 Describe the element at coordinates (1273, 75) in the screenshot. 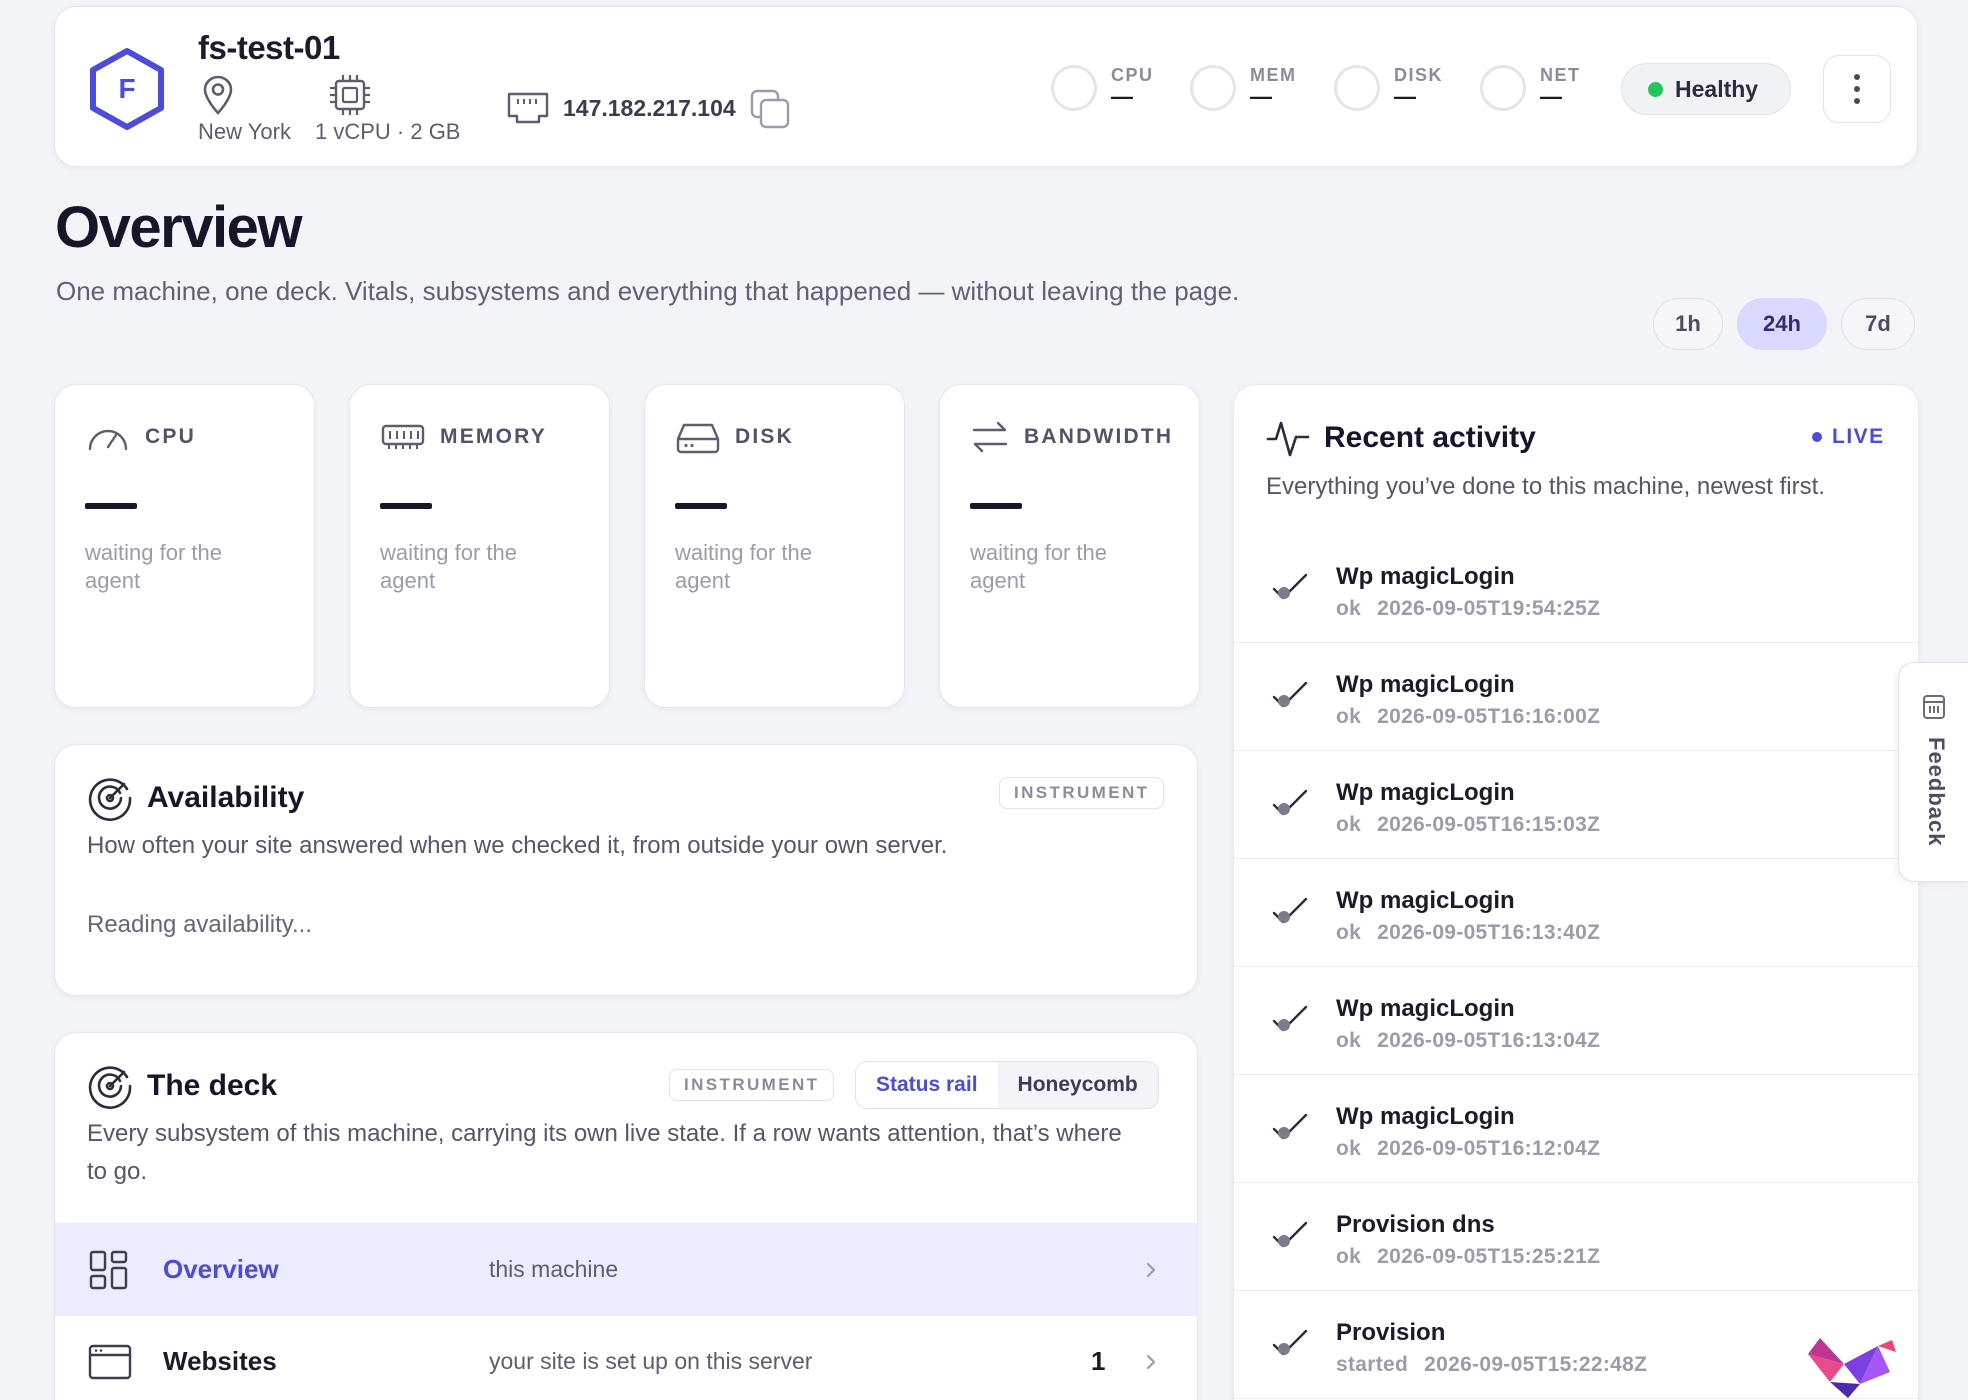

I see `vital-label: MEM` at that location.